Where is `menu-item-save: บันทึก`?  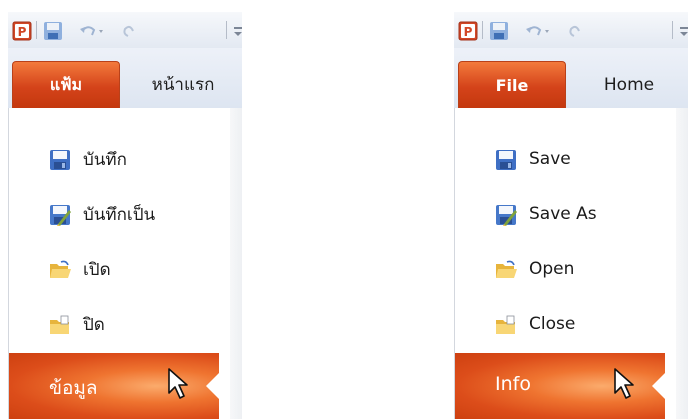
menu-item-save: บันทึก is located at coordinates (120, 159).